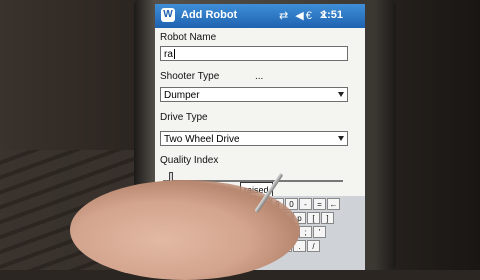  Describe the element at coordinates (189, 160) in the screenshot. I see `quality-index-label: Quality Index` at that location.